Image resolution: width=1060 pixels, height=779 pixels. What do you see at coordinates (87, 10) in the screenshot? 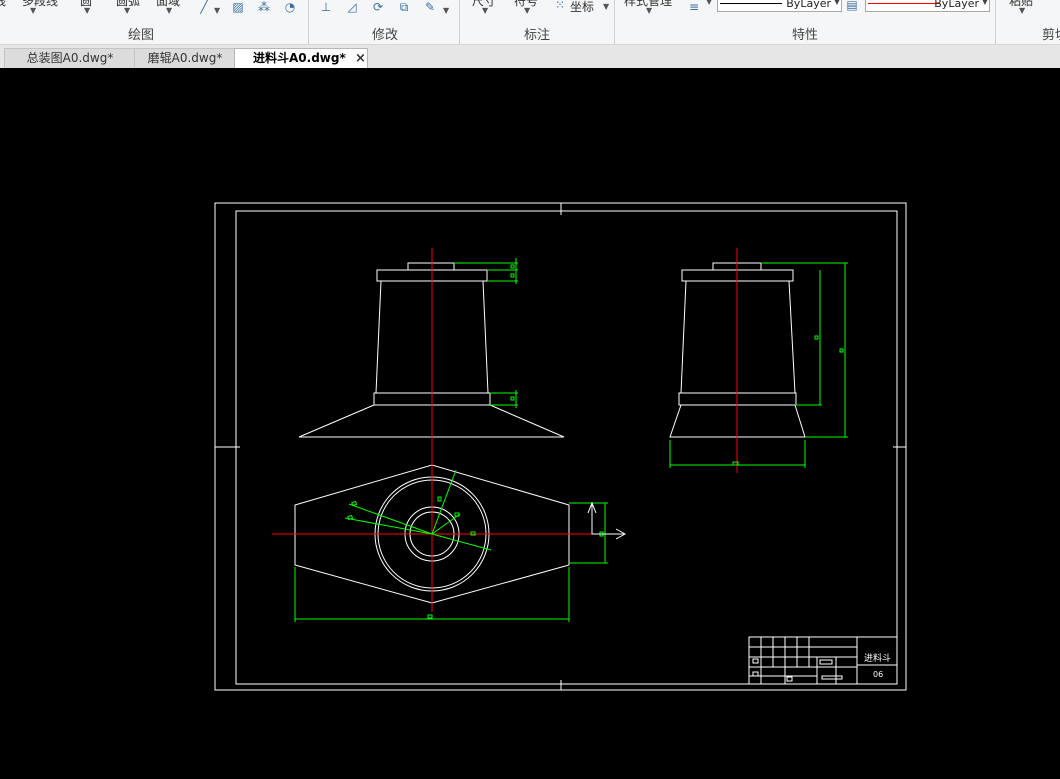
I see `circle-dropdown-icon: ▼` at bounding box center [87, 10].